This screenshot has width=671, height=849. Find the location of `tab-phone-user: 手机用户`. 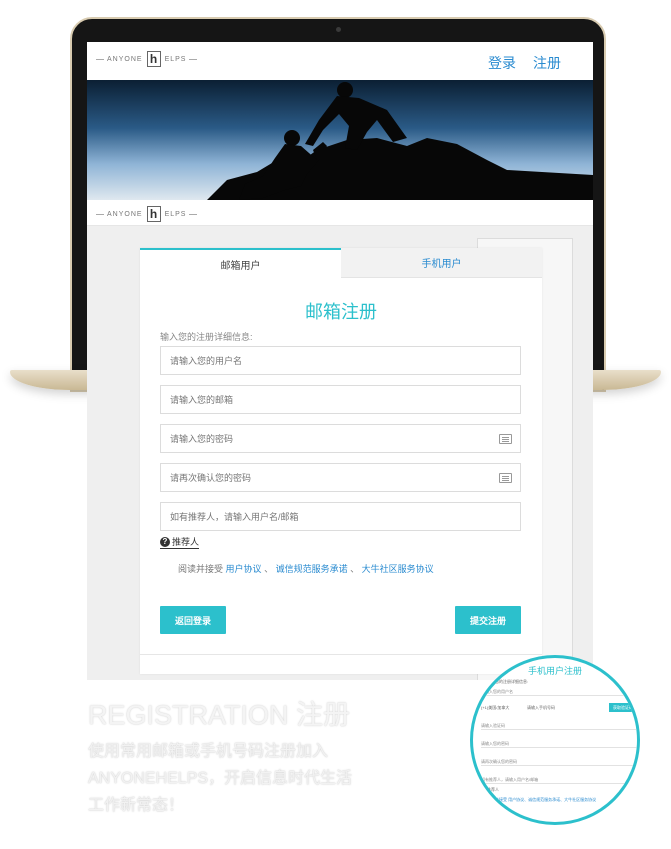

tab-phone-user: 手机用户 is located at coordinates (441, 263).